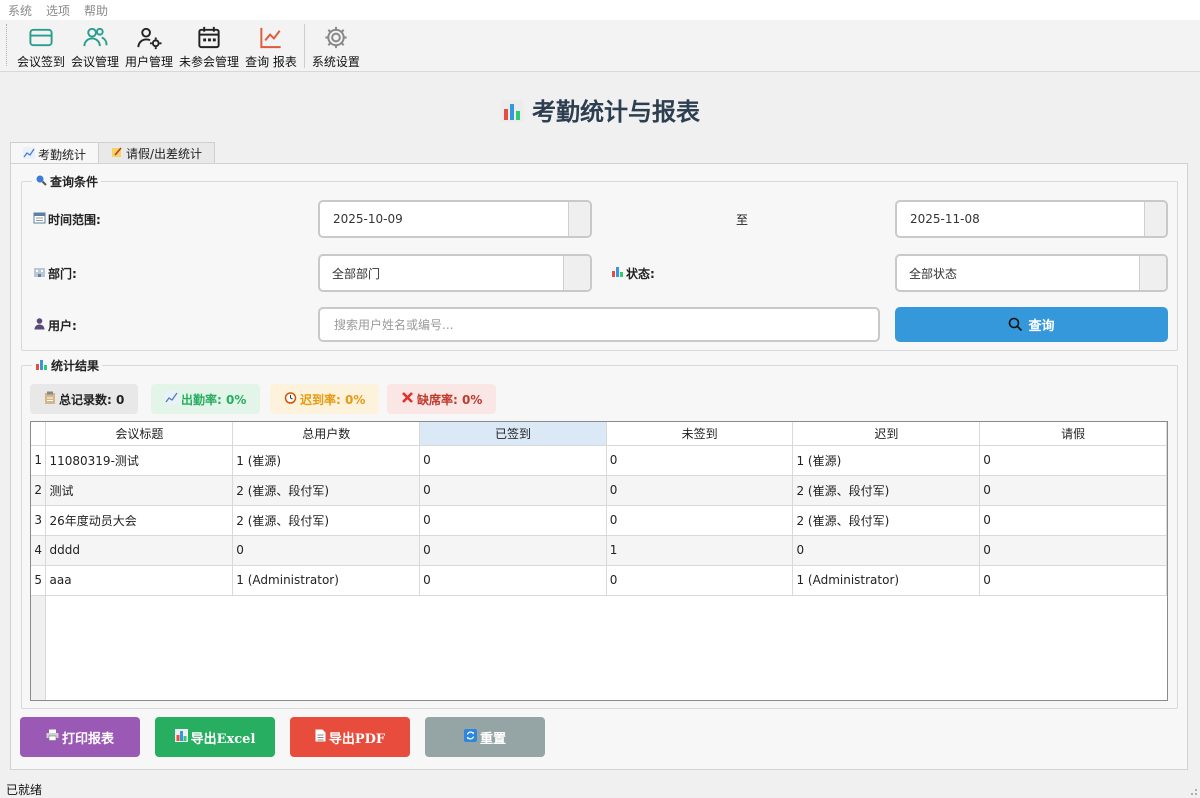  What do you see at coordinates (600, 789) in the screenshot?
I see `status-bar: 已就绪` at bounding box center [600, 789].